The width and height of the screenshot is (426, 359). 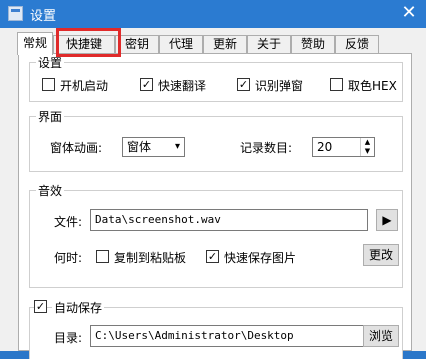 I want to click on tab-keys: 密钥, so click(x=137, y=44).